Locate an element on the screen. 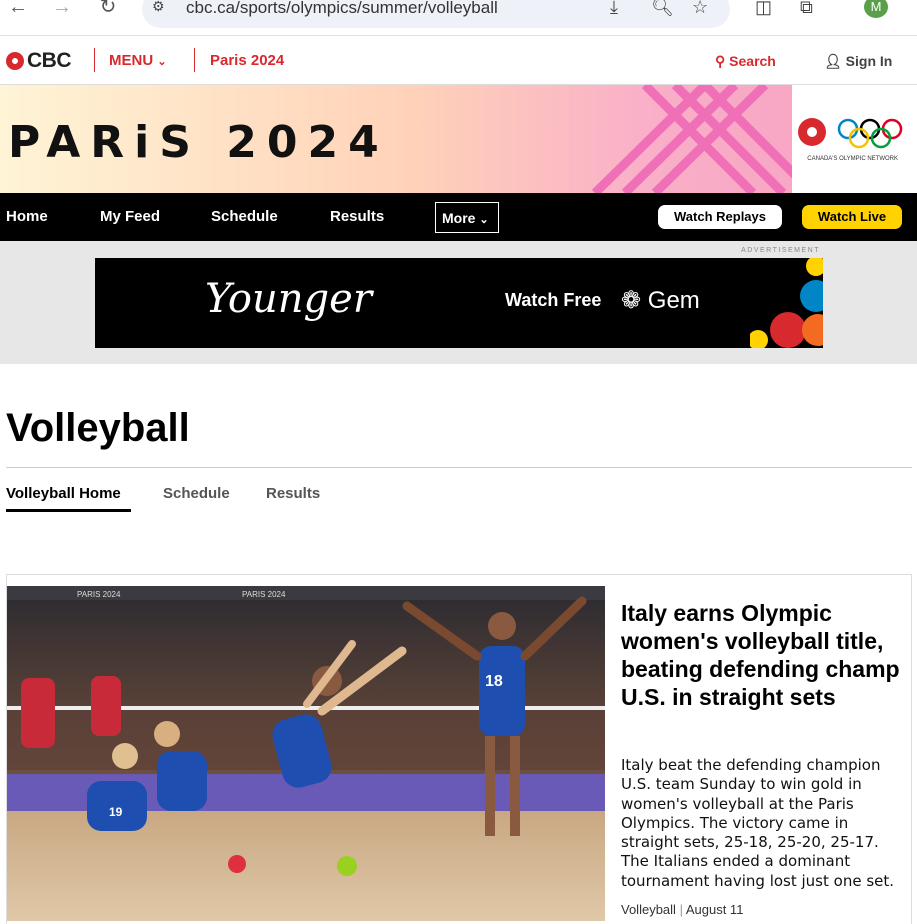  more-label: More is located at coordinates (459, 218).